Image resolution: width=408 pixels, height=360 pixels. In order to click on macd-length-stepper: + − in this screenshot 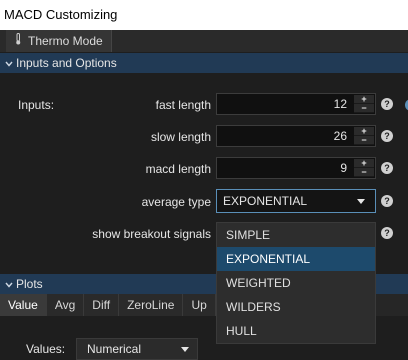, I will do `click(364, 168)`.